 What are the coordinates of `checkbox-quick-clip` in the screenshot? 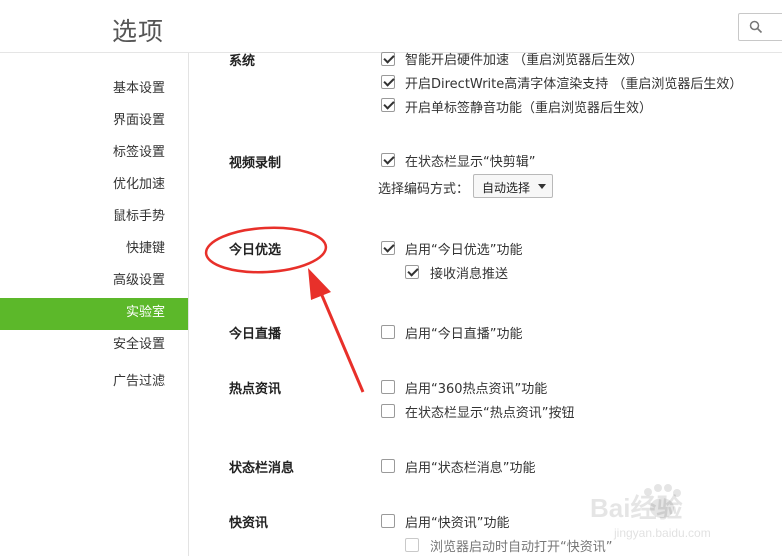 It's located at (388, 160).